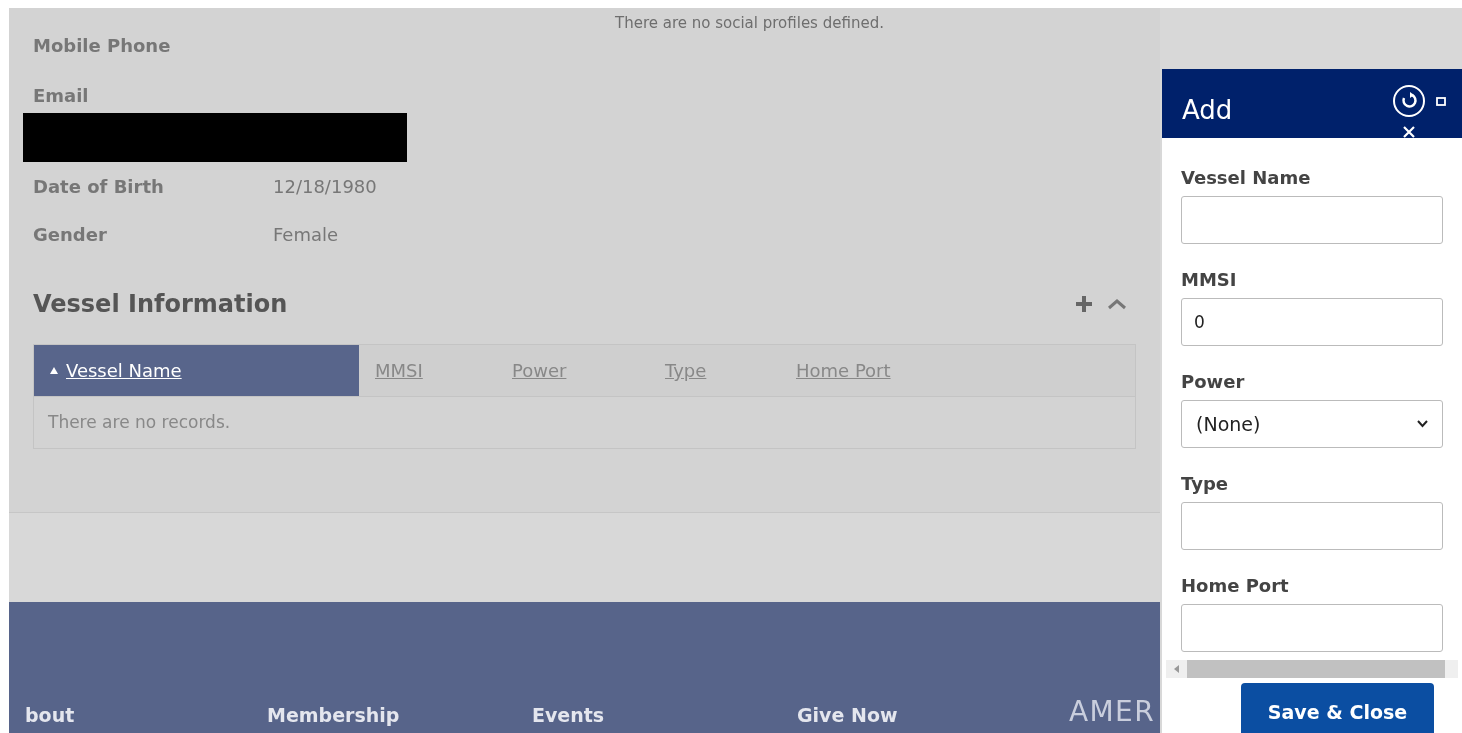 The width and height of the screenshot is (1462, 733). I want to click on footer-link: Membership, so click(333, 714).